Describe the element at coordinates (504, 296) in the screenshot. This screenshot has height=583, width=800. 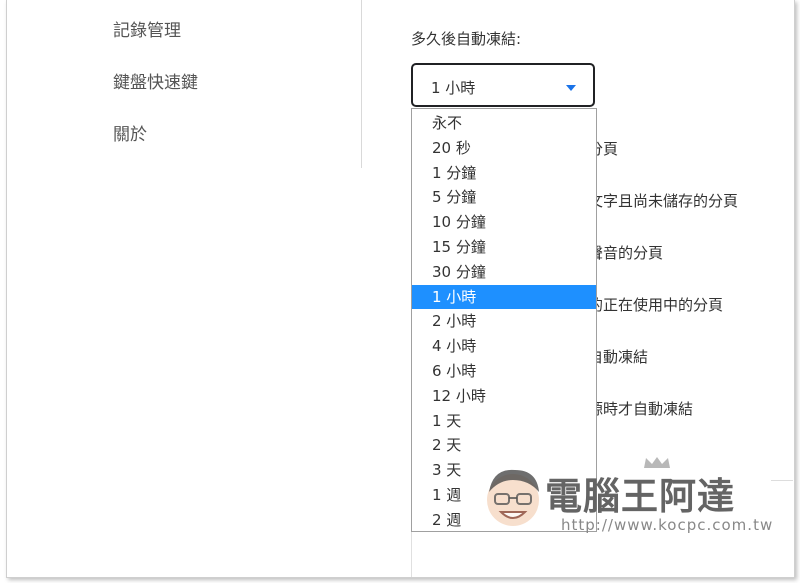
I see `dropdown-option: 1 小時` at that location.